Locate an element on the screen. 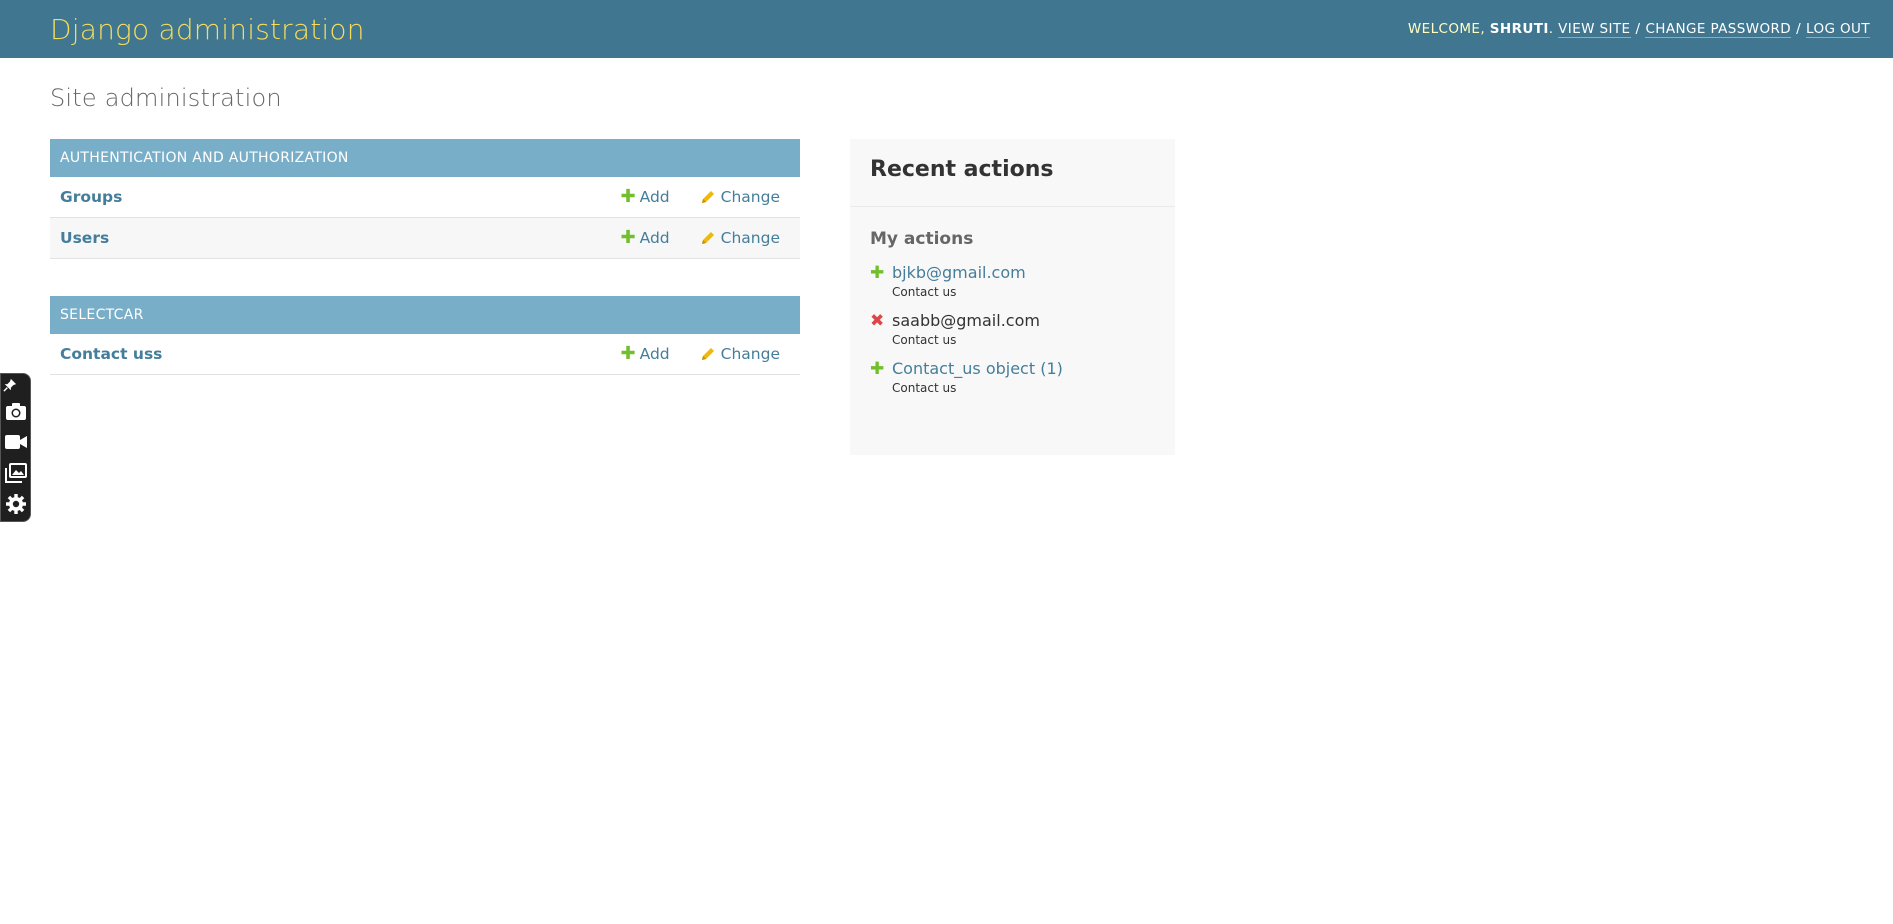 This screenshot has width=1893, height=924. groups-add-link: ✚ Add is located at coordinates (645, 196).